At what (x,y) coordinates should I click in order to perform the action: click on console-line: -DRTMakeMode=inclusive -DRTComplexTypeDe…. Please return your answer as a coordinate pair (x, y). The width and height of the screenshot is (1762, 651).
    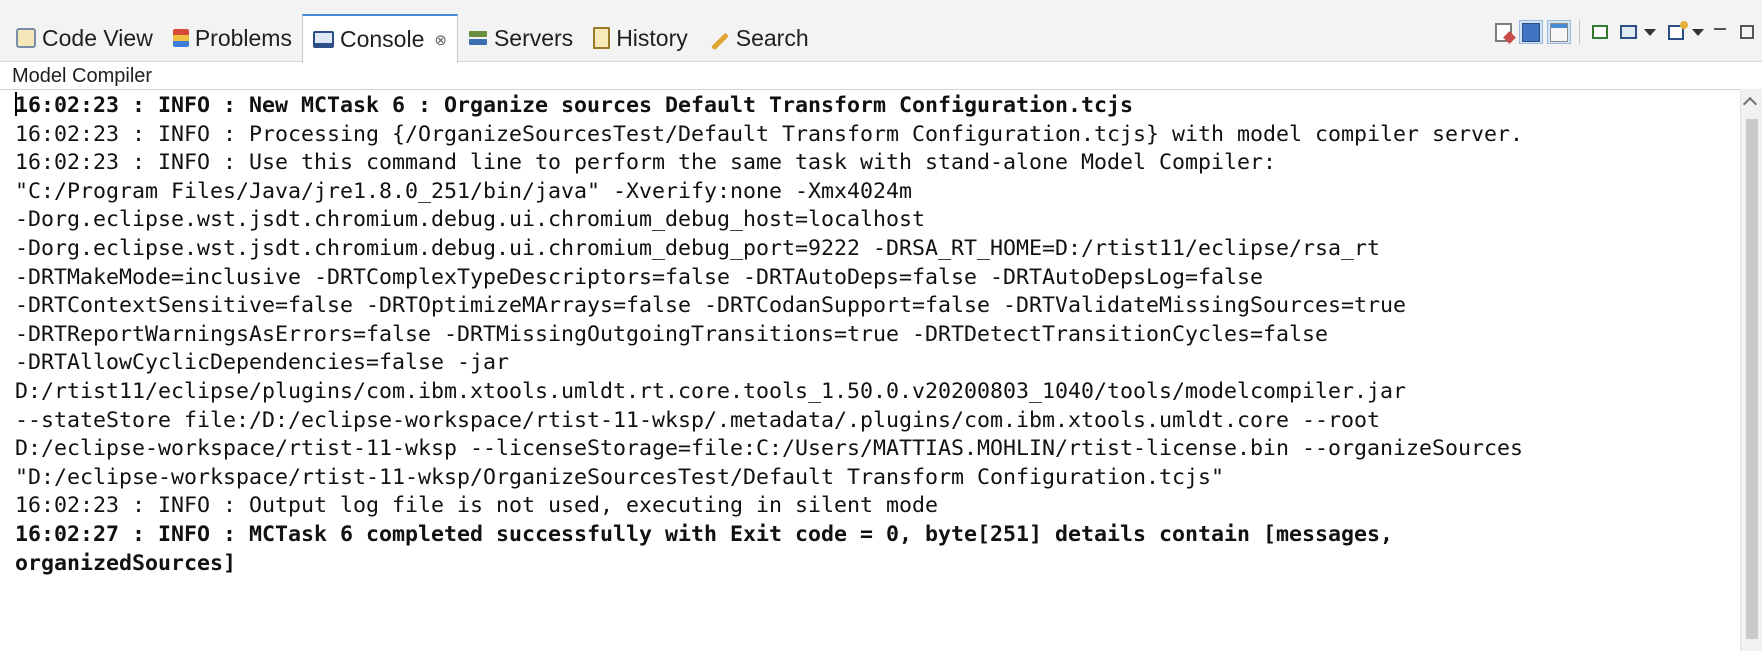
    Looking at the image, I should click on (639, 277).